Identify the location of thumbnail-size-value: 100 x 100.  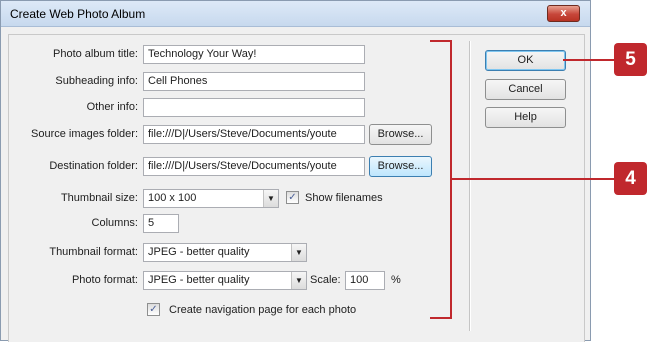
(172, 198).